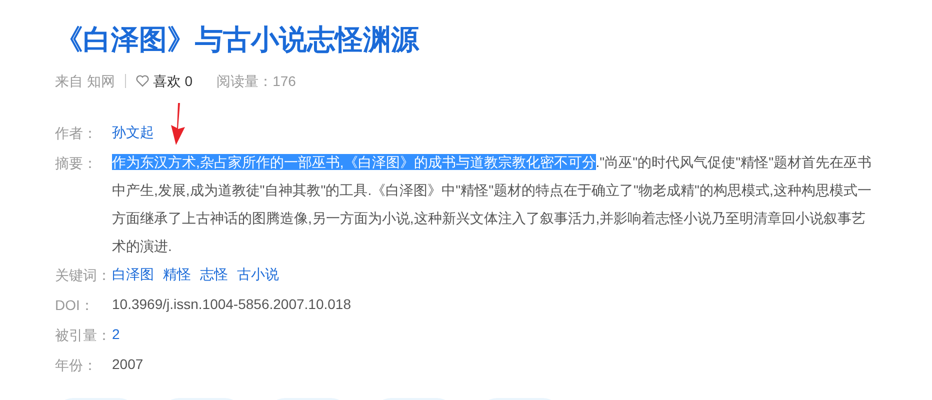 This screenshot has width=932, height=400. What do you see at coordinates (133, 274) in the screenshot?
I see `field-link: 白泽图` at bounding box center [133, 274].